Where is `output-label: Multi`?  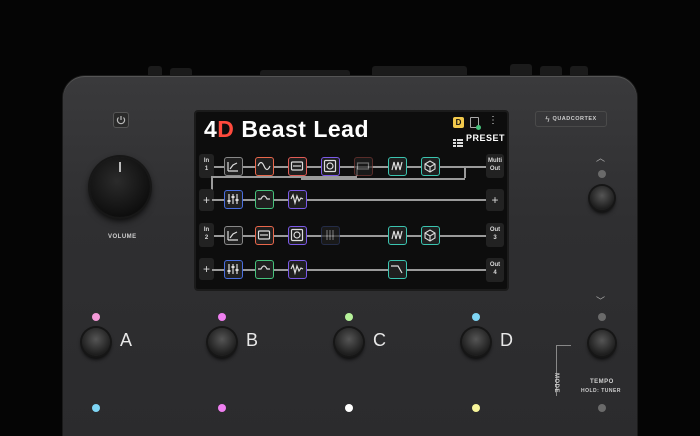 output-label: Multi is located at coordinates (495, 161).